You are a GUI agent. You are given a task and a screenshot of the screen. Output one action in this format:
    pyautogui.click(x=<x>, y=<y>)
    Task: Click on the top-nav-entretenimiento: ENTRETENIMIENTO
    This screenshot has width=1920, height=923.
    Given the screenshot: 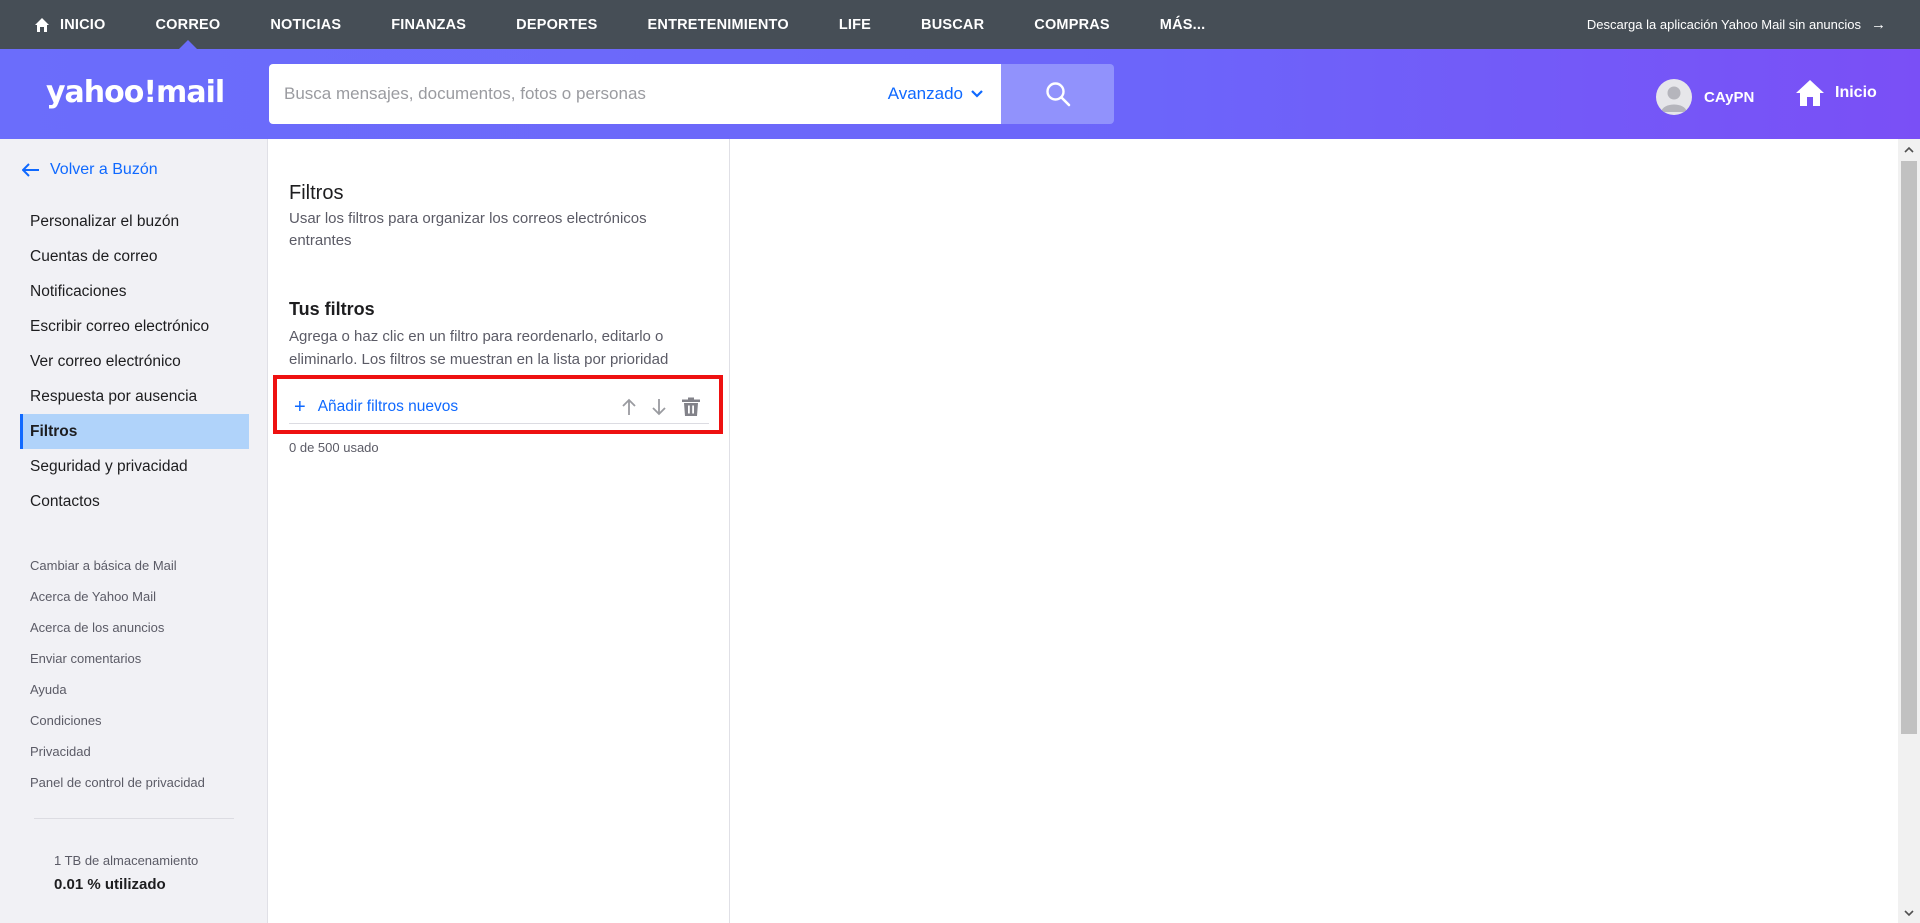 What is the action you would take?
    pyautogui.click(x=718, y=24)
    